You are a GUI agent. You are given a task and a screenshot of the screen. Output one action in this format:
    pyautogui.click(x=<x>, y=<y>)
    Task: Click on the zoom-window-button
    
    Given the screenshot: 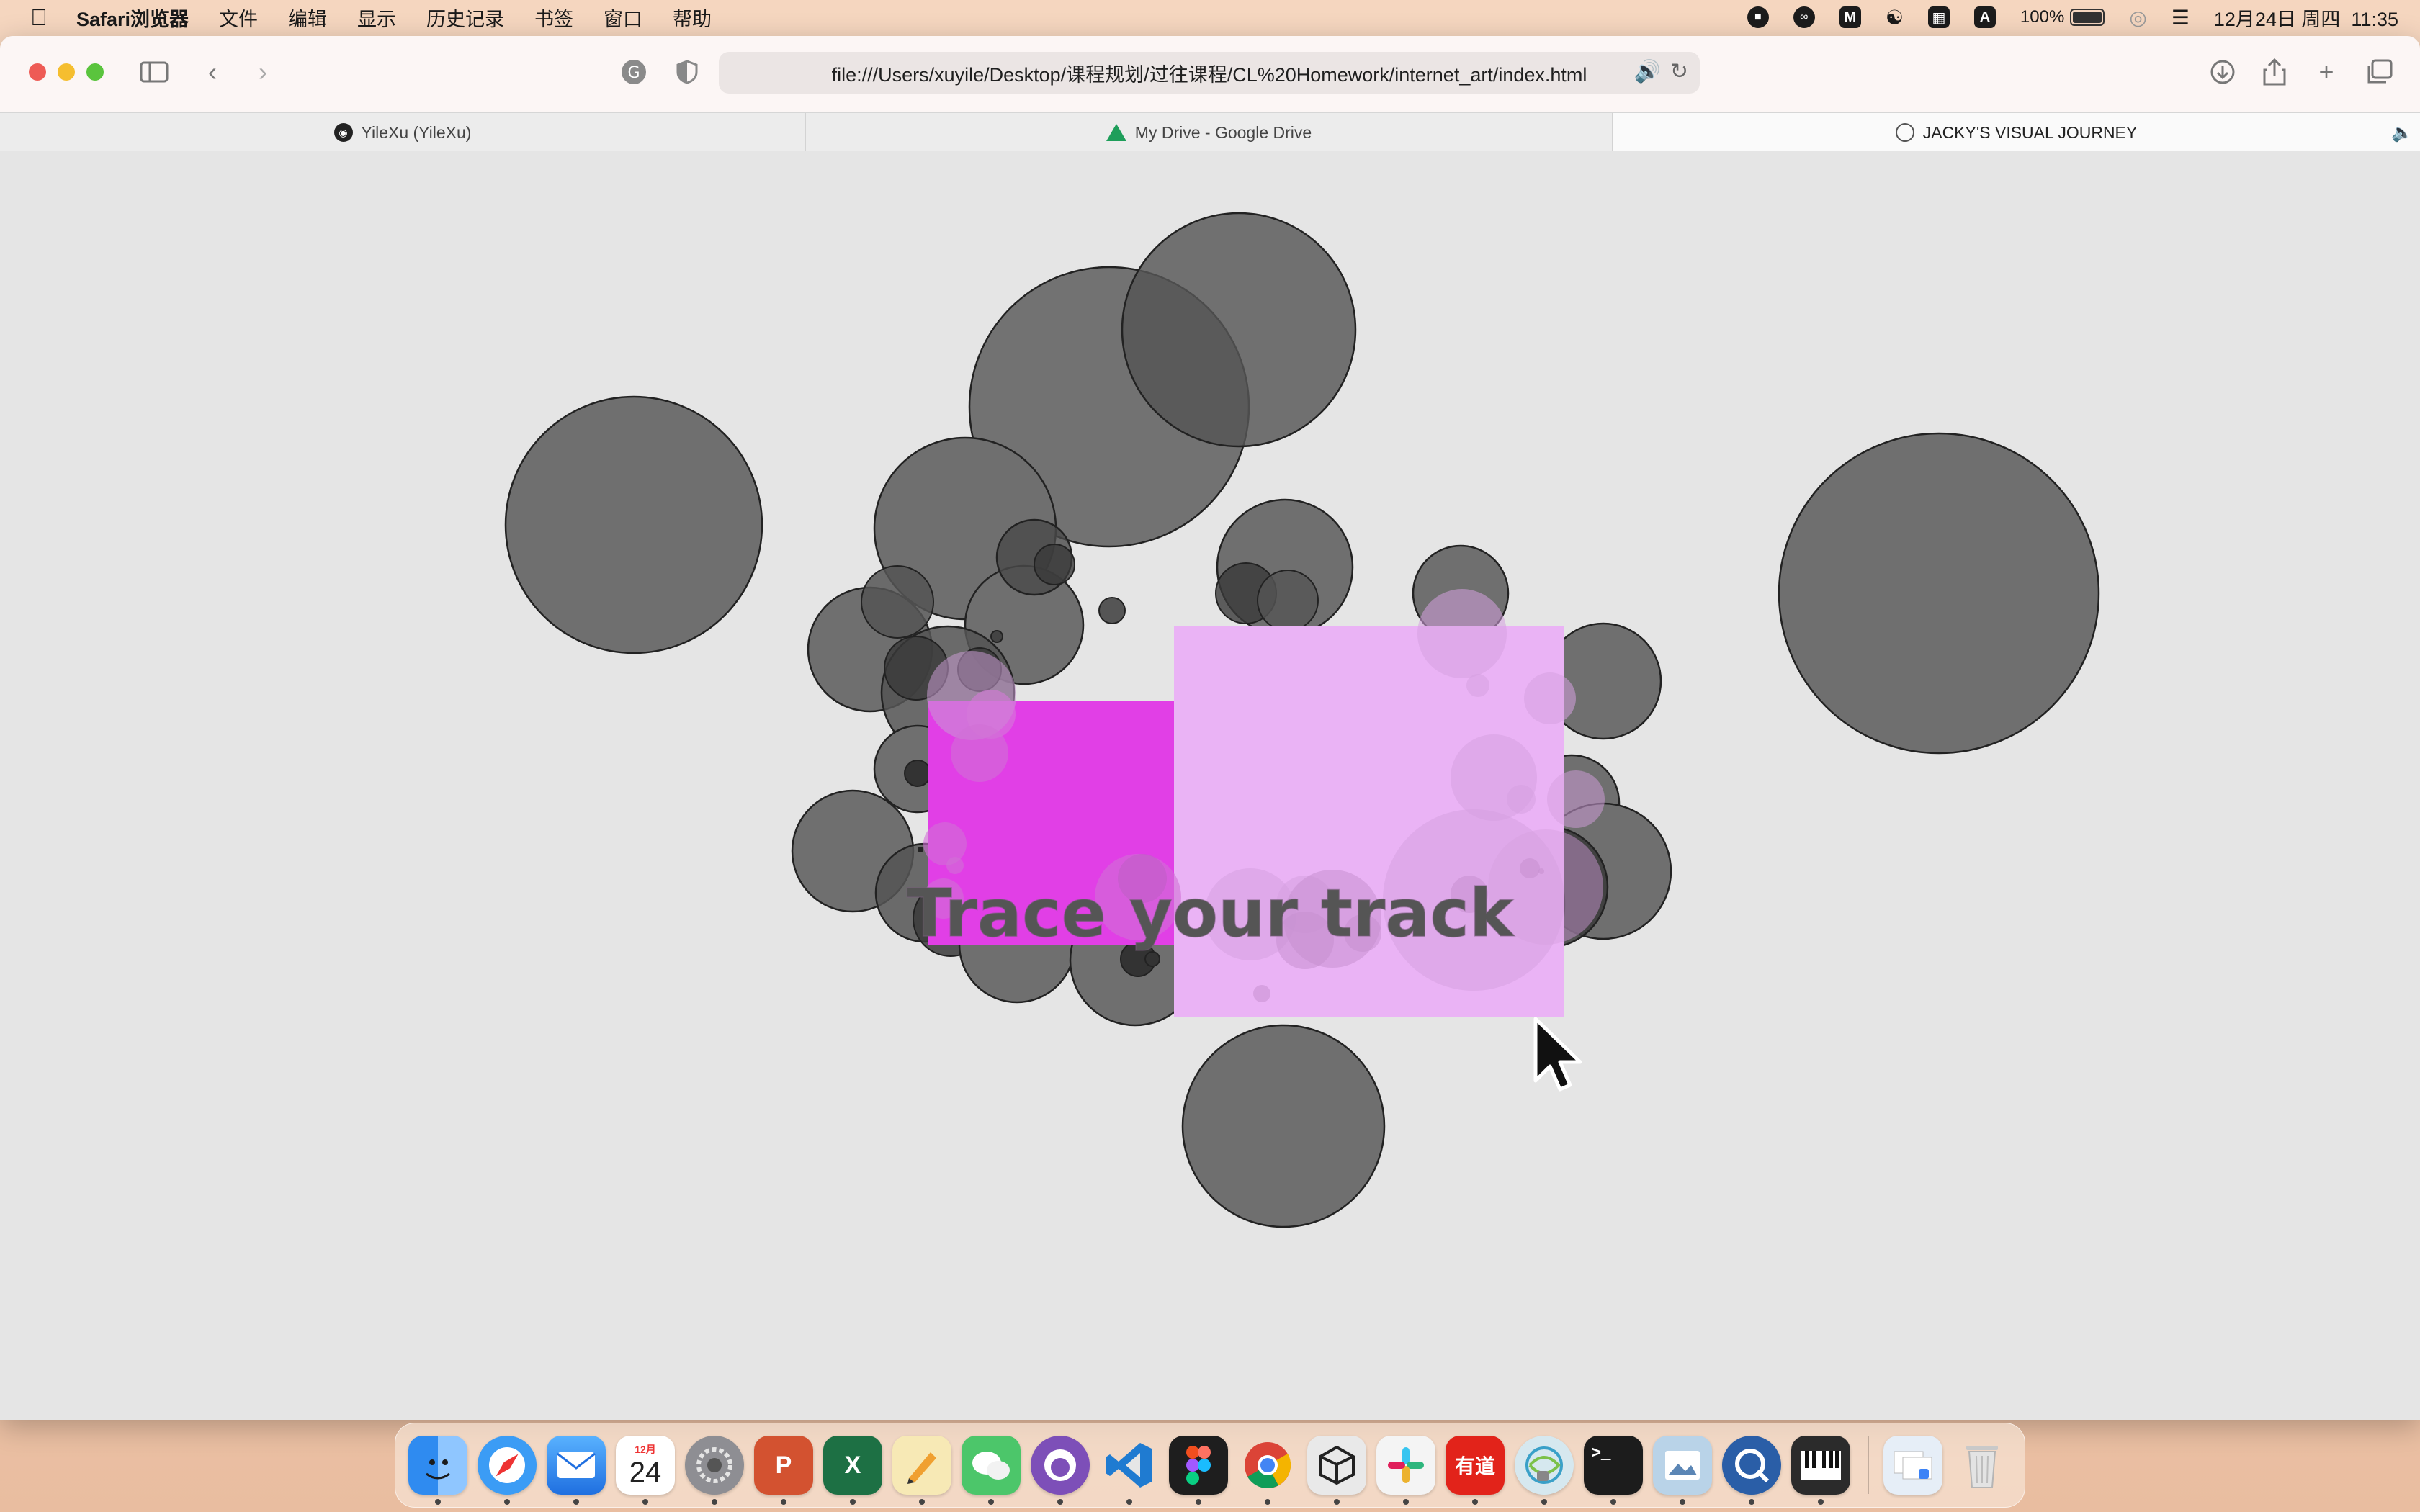 What is the action you would take?
    pyautogui.click(x=95, y=72)
    